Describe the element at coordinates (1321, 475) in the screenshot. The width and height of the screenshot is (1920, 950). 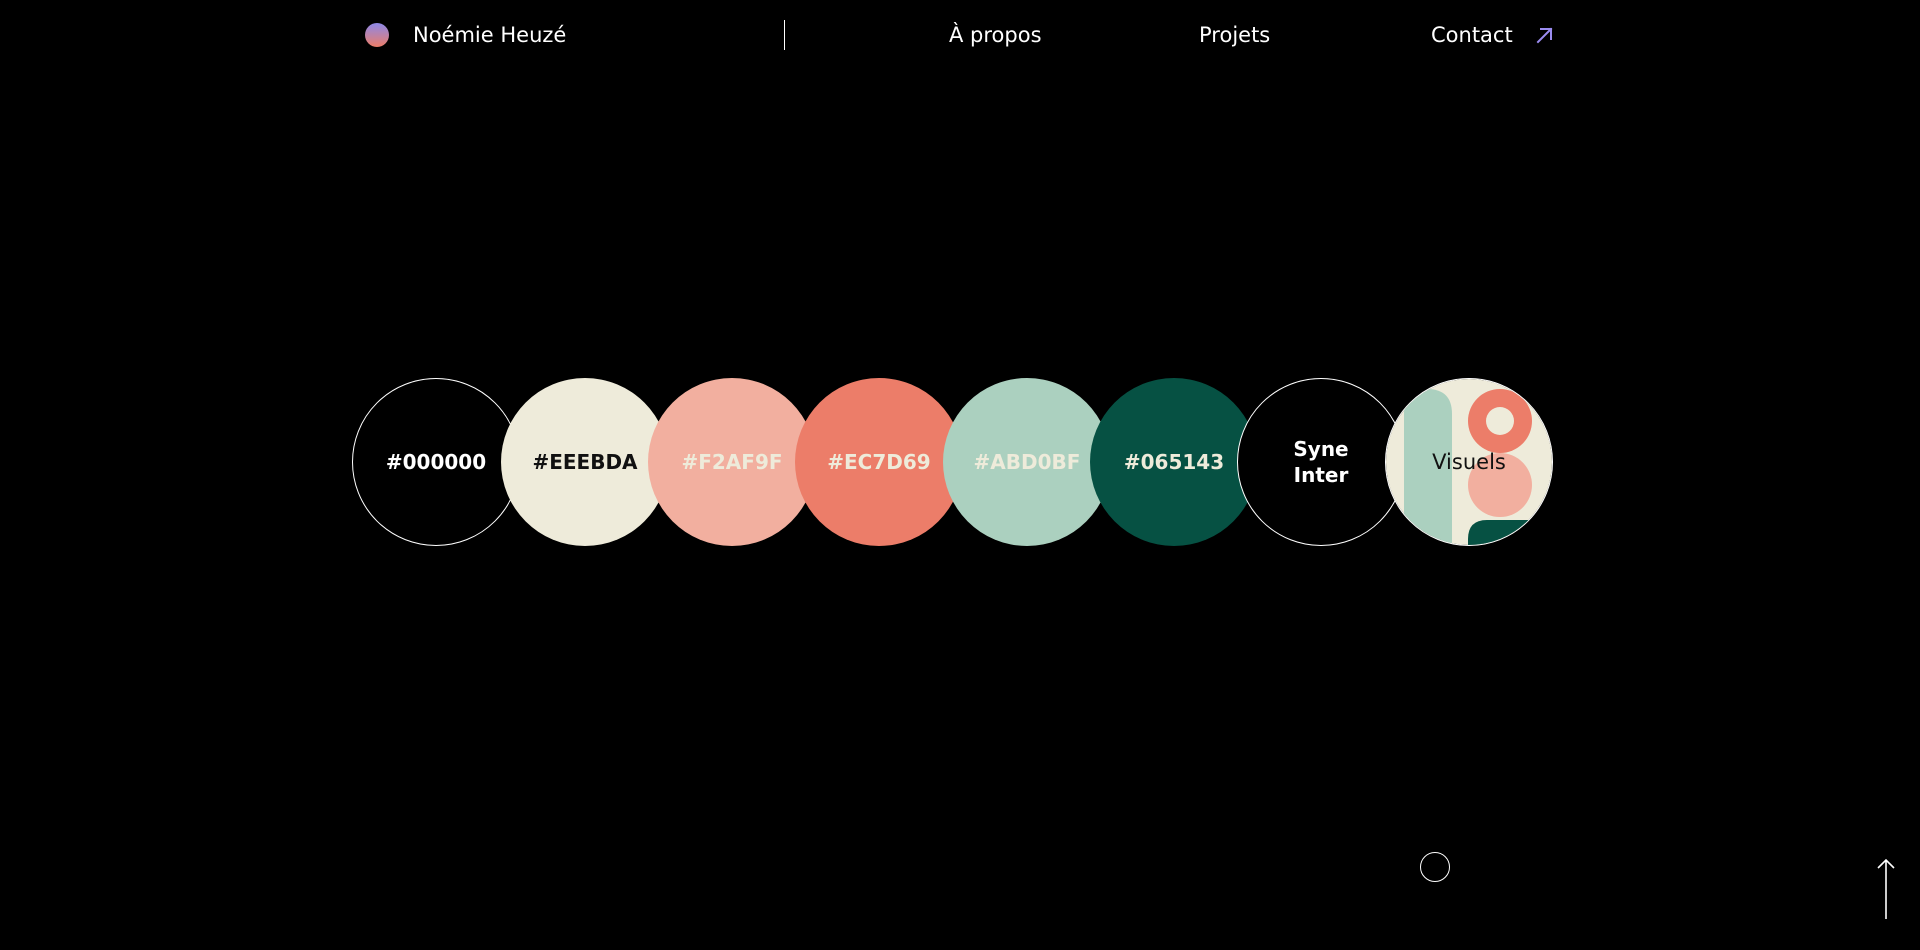
I see `font-name-inter: Inter` at that location.